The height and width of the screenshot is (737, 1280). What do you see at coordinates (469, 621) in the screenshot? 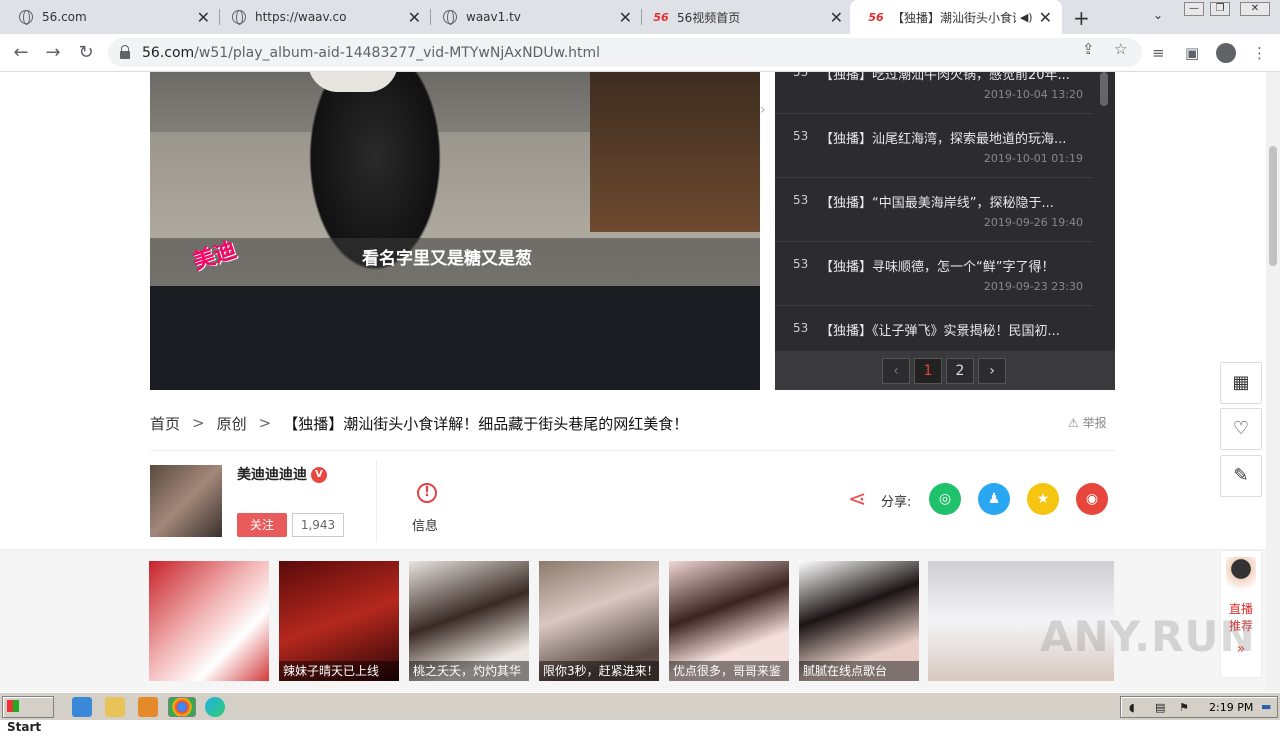
I see `recommend-card: 桃之夭夭，灼灼其华` at bounding box center [469, 621].